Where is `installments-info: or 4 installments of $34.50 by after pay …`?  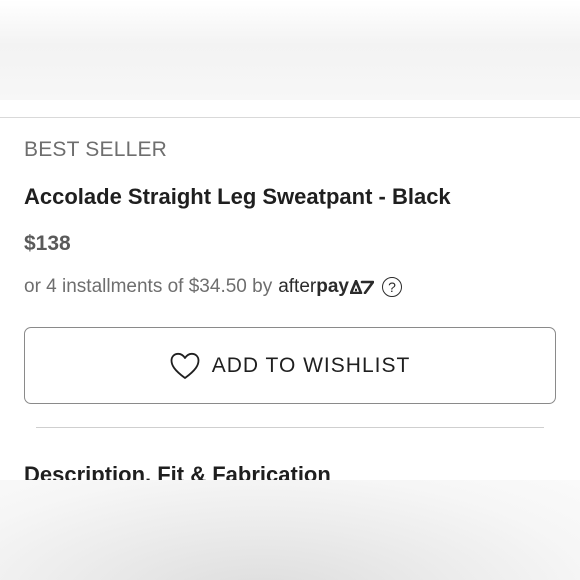 installments-info: or 4 installments of $34.50 by after pay … is located at coordinates (213, 287).